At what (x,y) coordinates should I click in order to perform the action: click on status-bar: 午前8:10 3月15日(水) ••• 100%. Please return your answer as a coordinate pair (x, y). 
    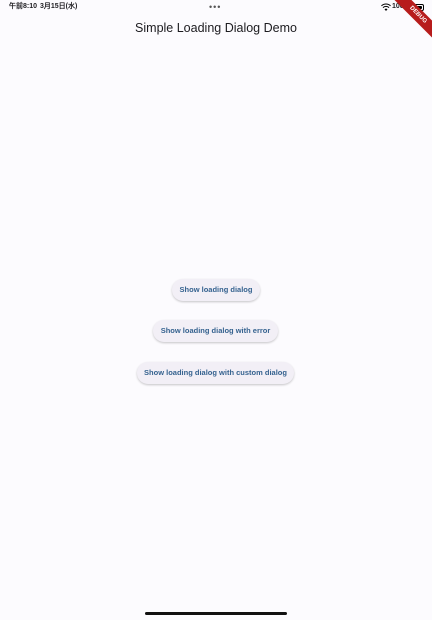
    Looking at the image, I should click on (216, 7).